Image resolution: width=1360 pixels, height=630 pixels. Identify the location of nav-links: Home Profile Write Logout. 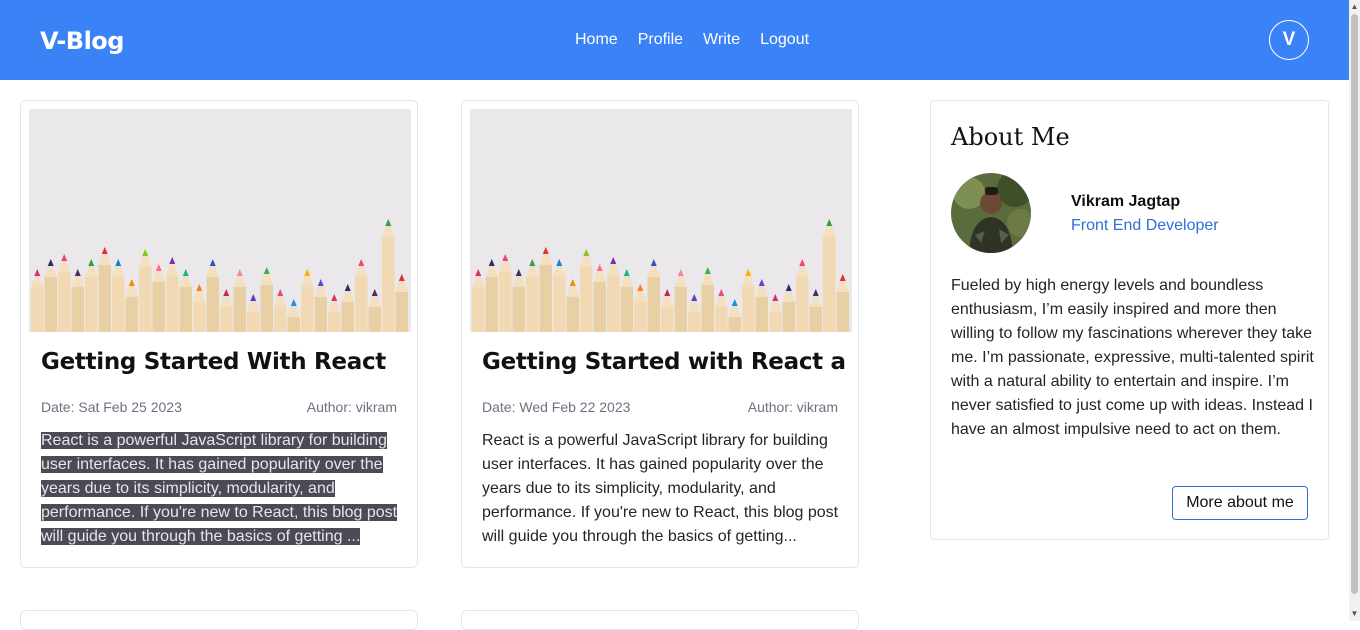
(692, 40).